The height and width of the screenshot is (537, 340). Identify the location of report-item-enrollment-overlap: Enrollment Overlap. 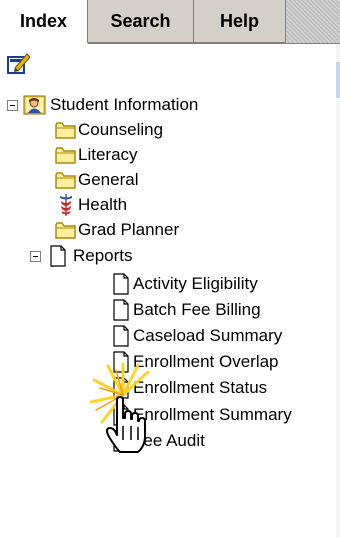
(168, 362).